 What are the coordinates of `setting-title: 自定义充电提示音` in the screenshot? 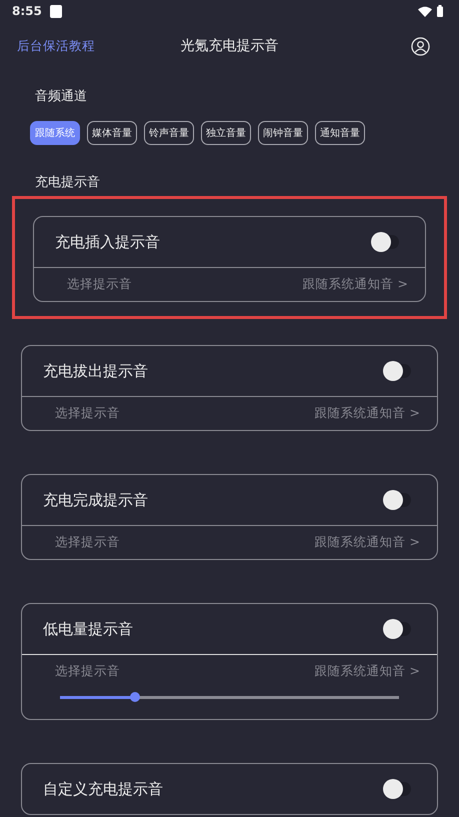 It's located at (103, 789).